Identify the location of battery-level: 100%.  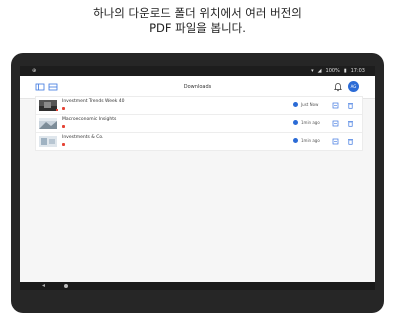
(332, 71).